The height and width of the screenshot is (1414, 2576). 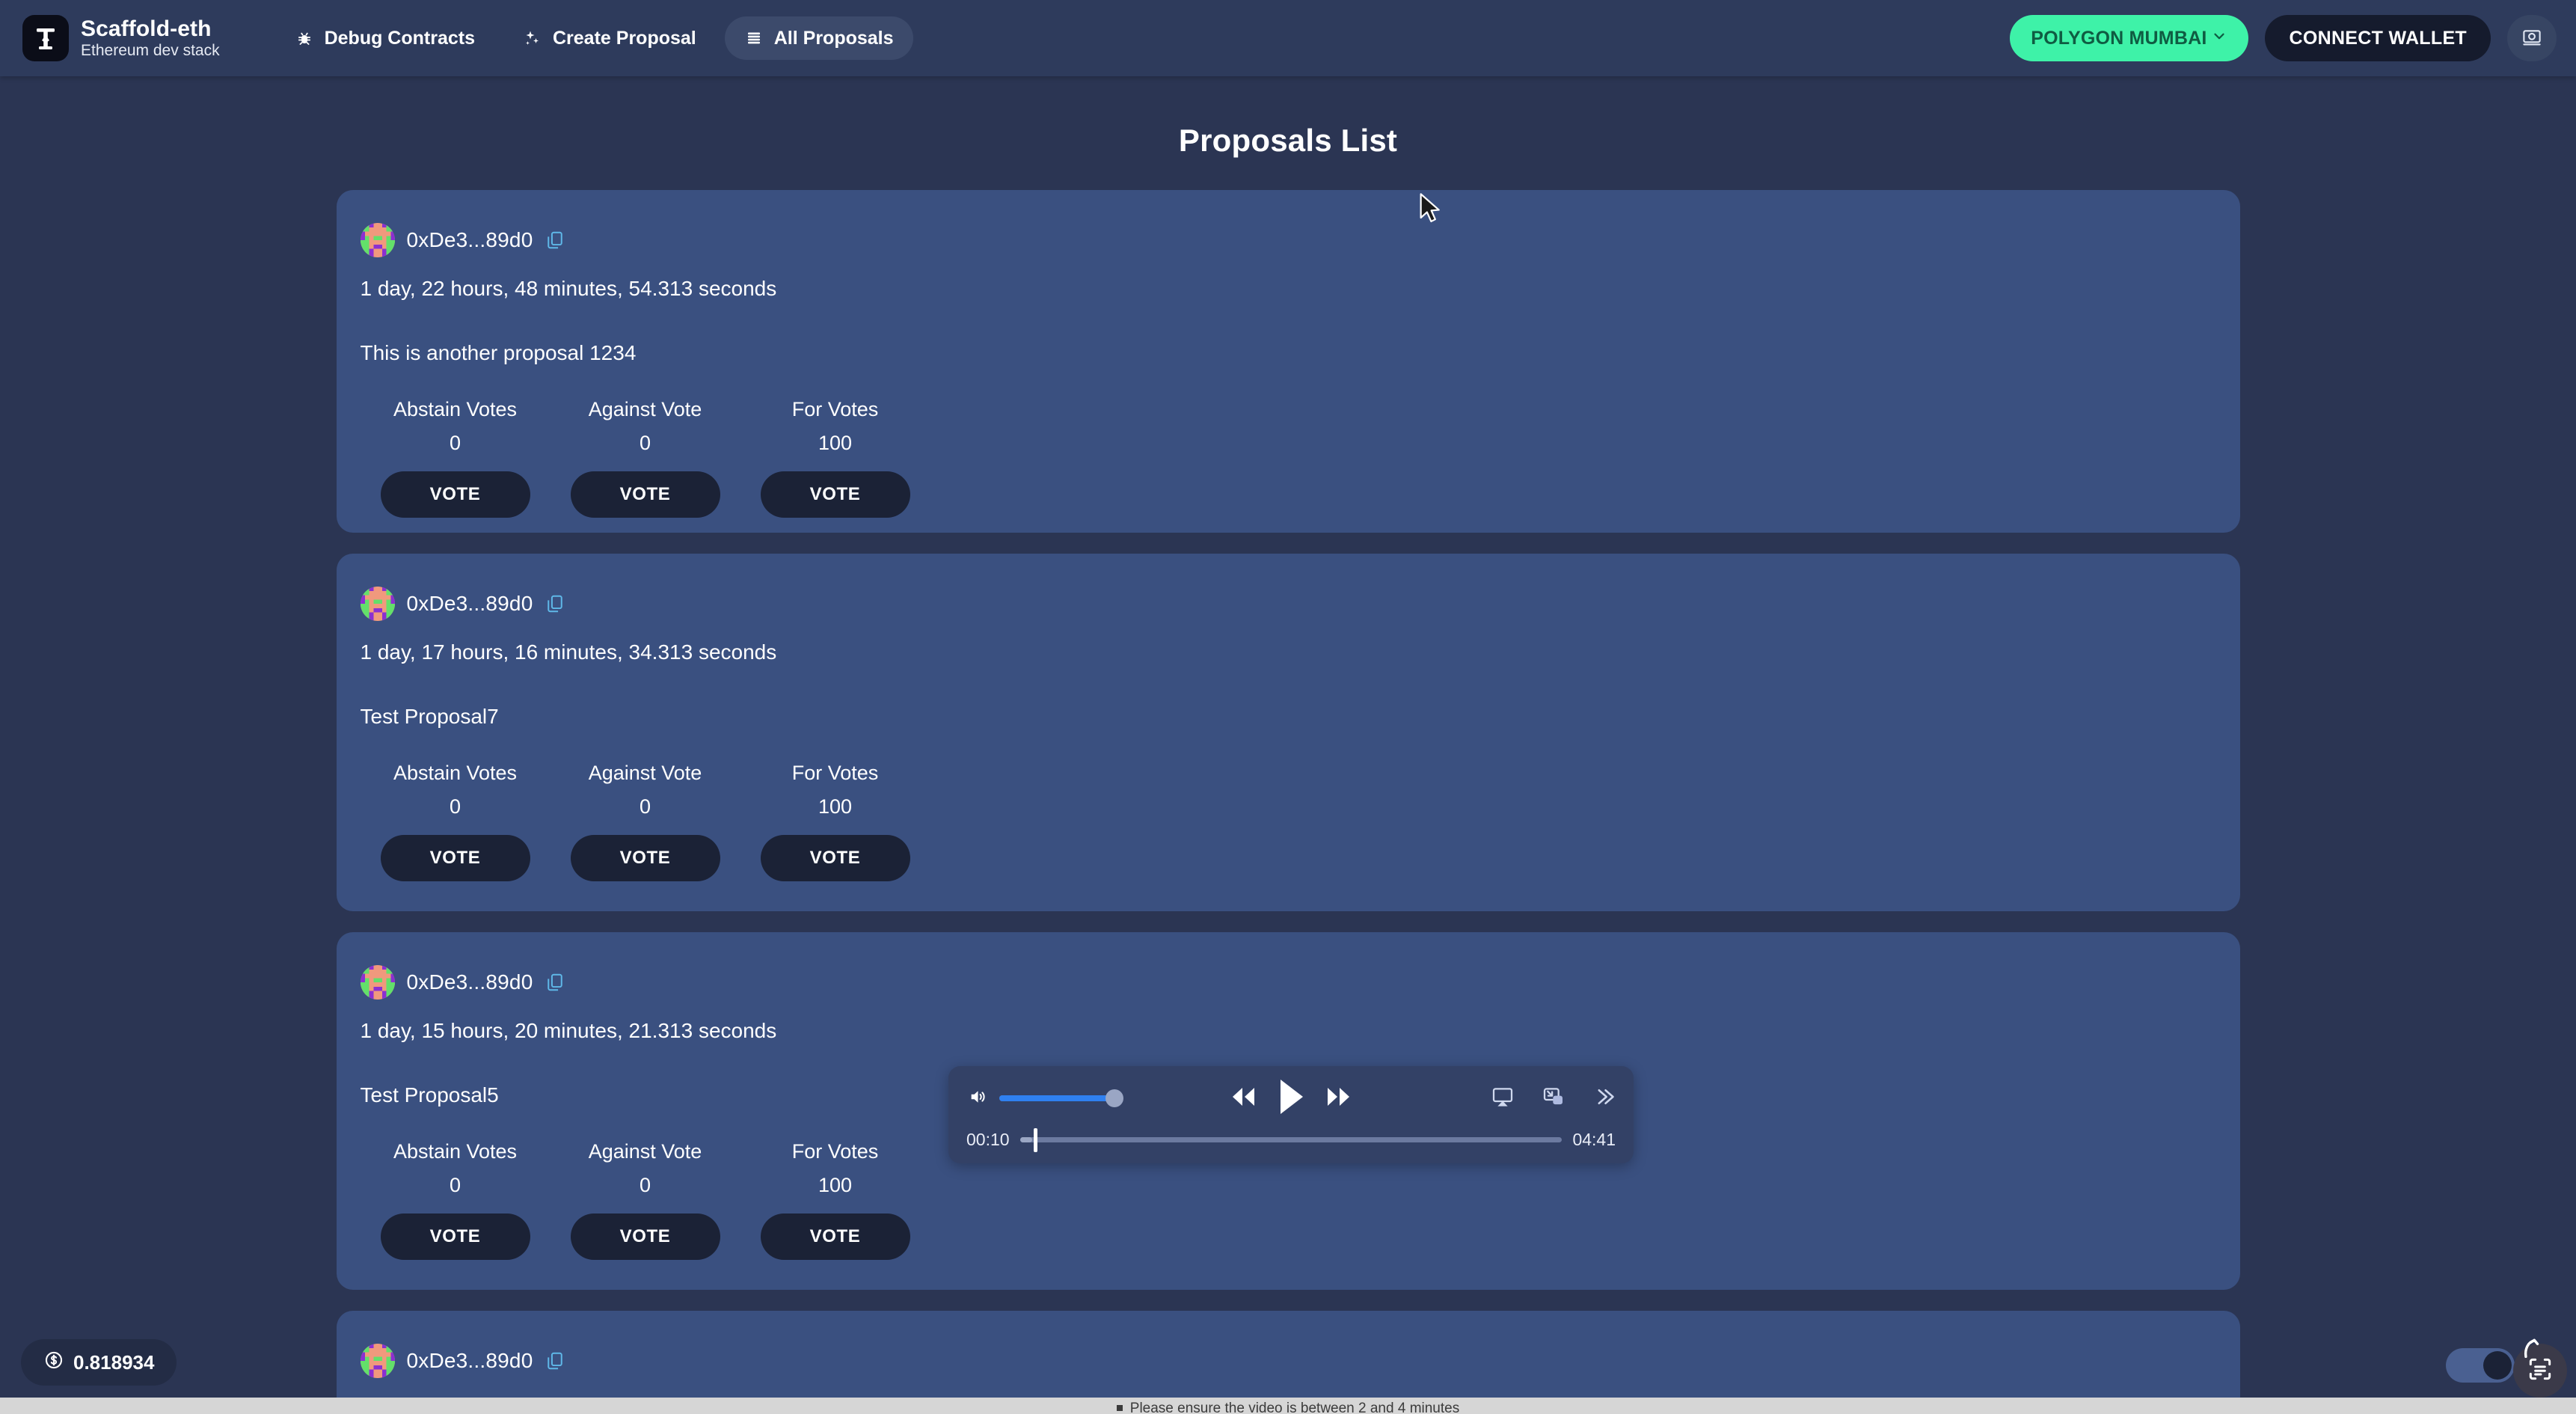 What do you see at coordinates (1338, 1098) in the screenshot?
I see `fast-forward-icon` at bounding box center [1338, 1098].